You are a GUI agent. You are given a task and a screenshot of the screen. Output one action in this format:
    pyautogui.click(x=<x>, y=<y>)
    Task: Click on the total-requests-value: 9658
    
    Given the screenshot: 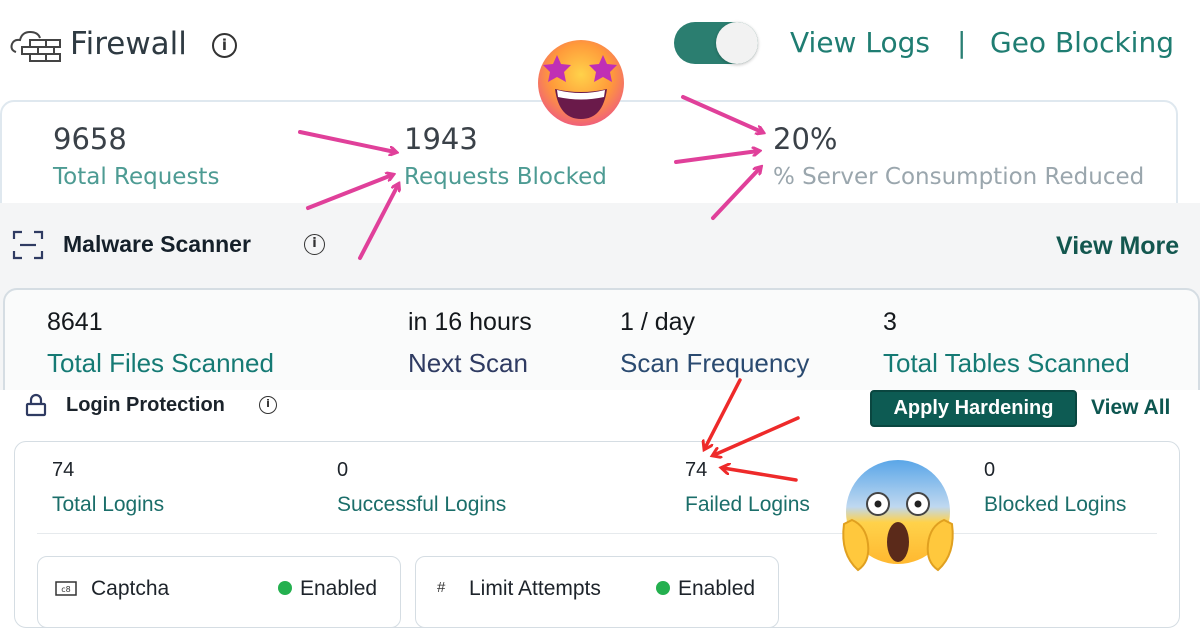 What is the action you would take?
    pyautogui.click(x=90, y=139)
    